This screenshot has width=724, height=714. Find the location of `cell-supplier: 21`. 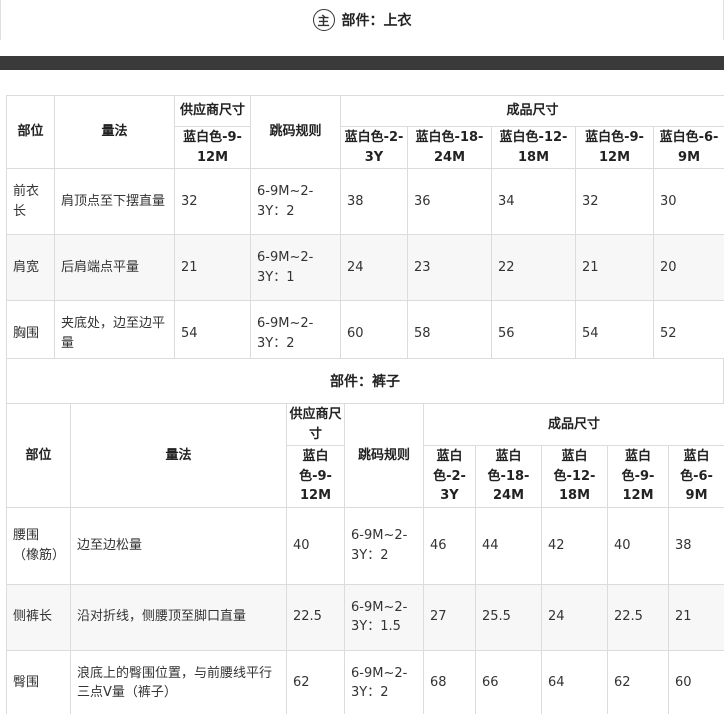

cell-supplier: 21 is located at coordinates (212, 267).